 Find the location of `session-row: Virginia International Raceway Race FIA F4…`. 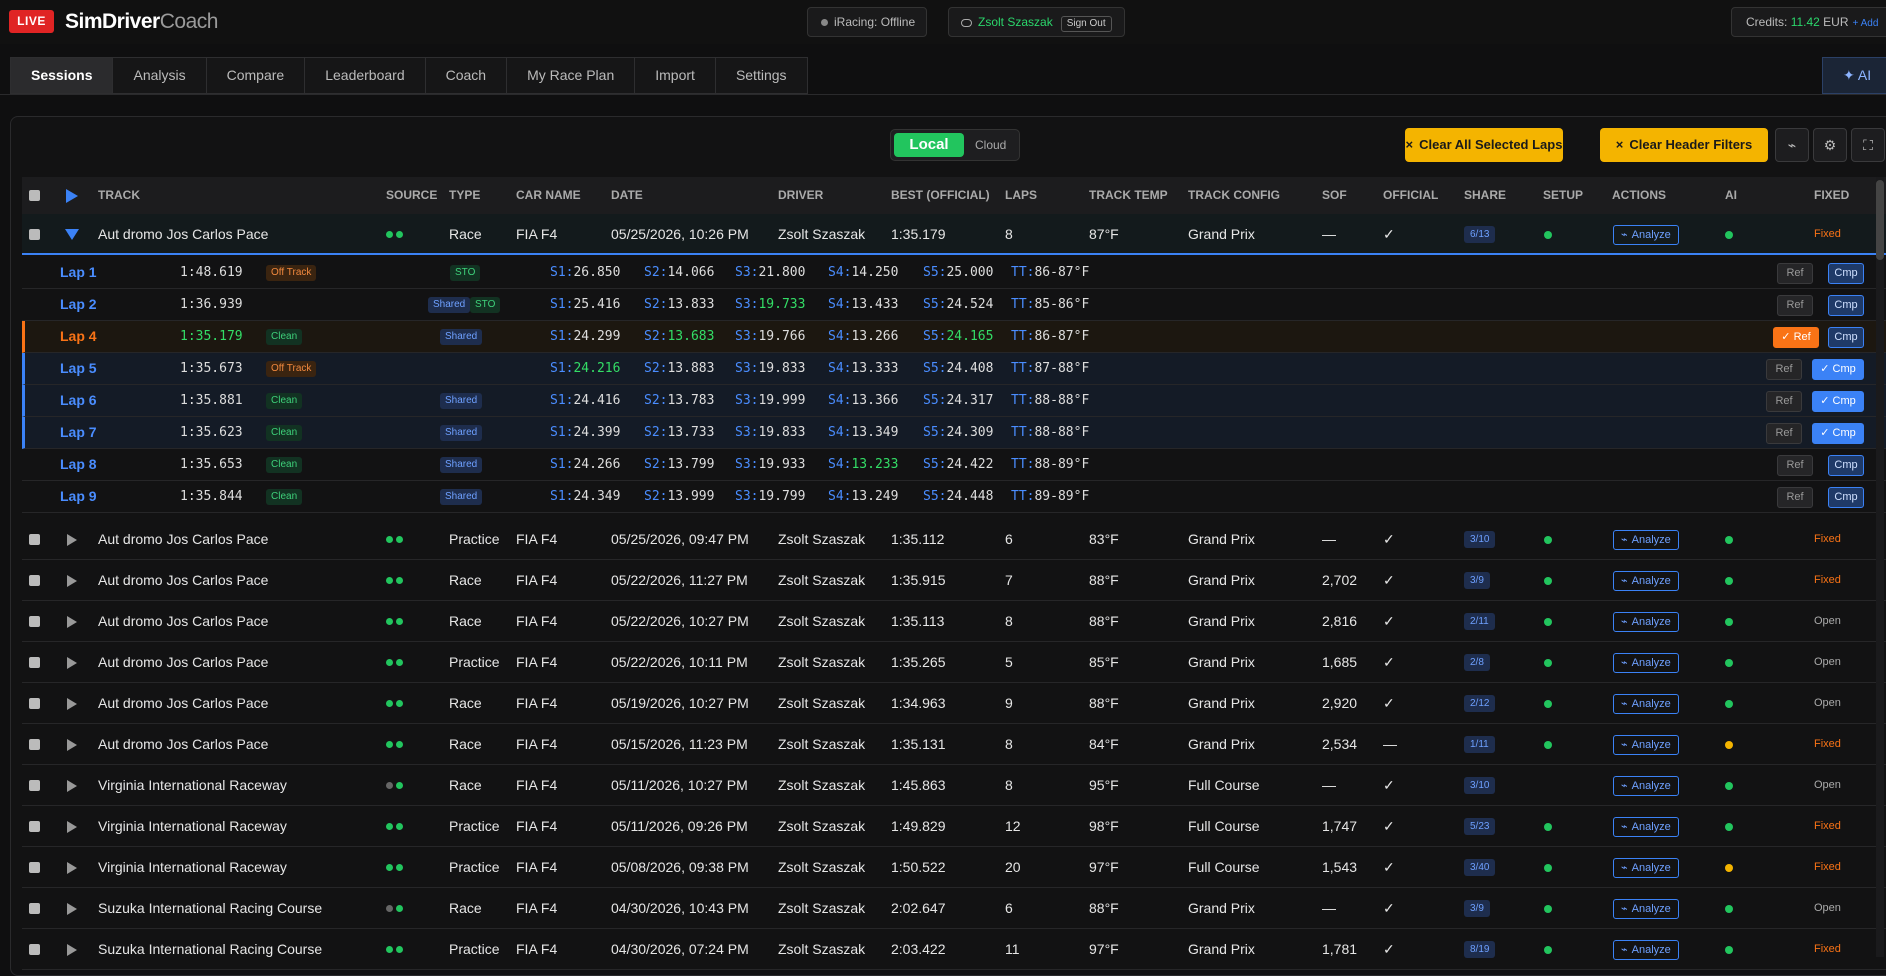

session-row: Virginia International Raceway Race FIA F4… is located at coordinates (954, 785).